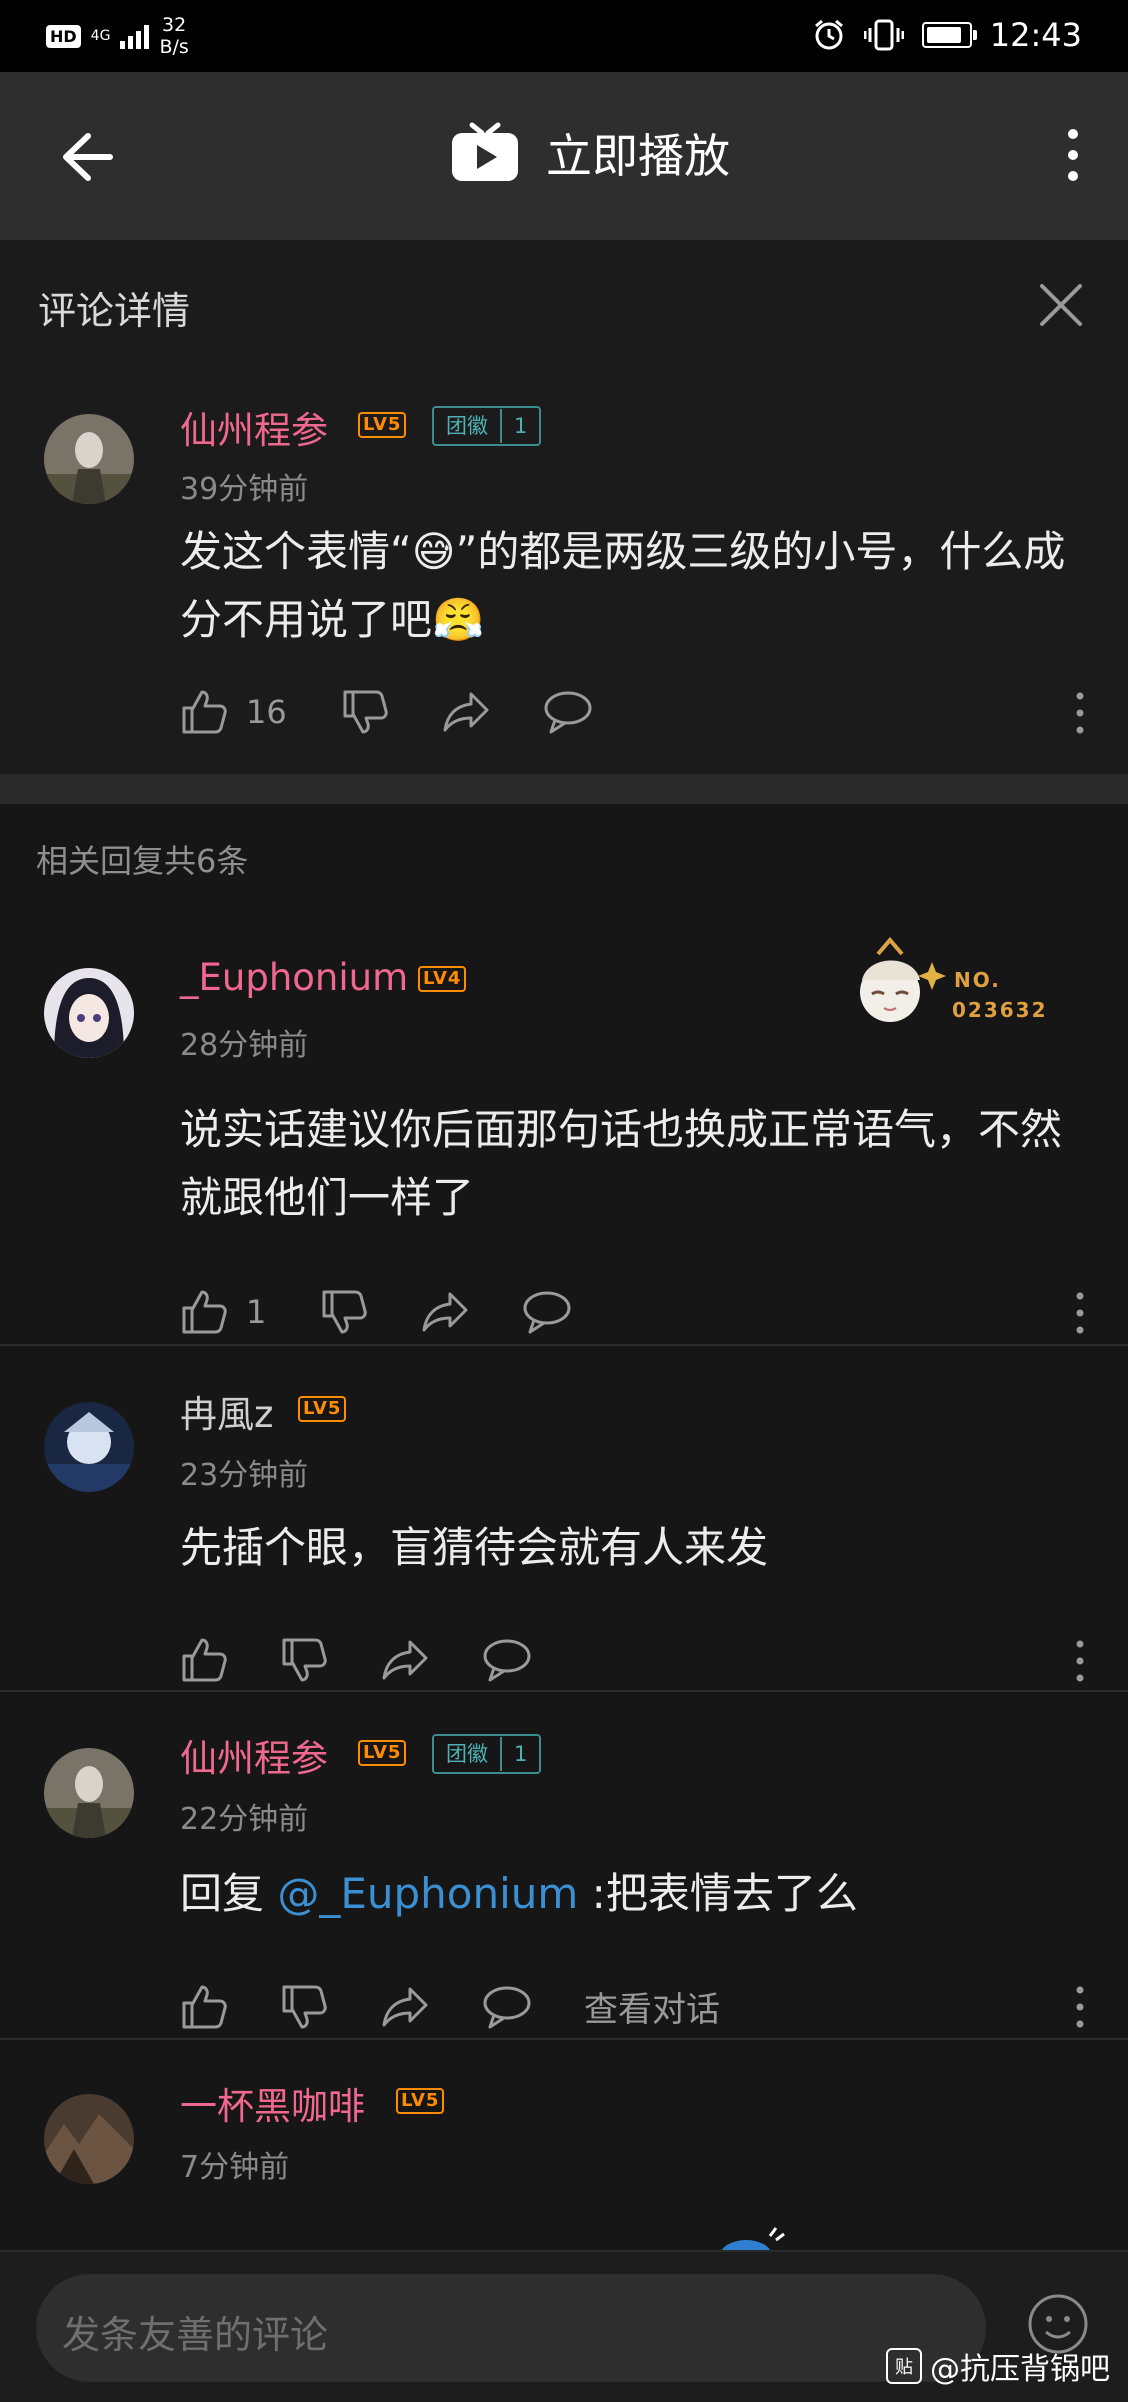 The height and width of the screenshot is (2402, 1128). Describe the element at coordinates (233, 712) in the screenshot. I see `like-button: 16` at that location.